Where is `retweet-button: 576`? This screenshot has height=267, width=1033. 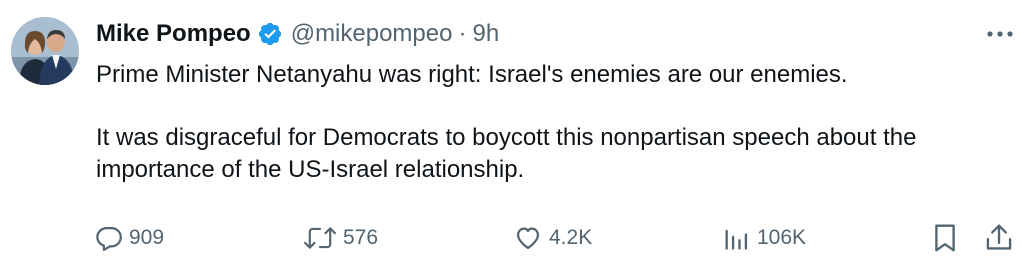 retweet-button: 576 is located at coordinates (340, 238).